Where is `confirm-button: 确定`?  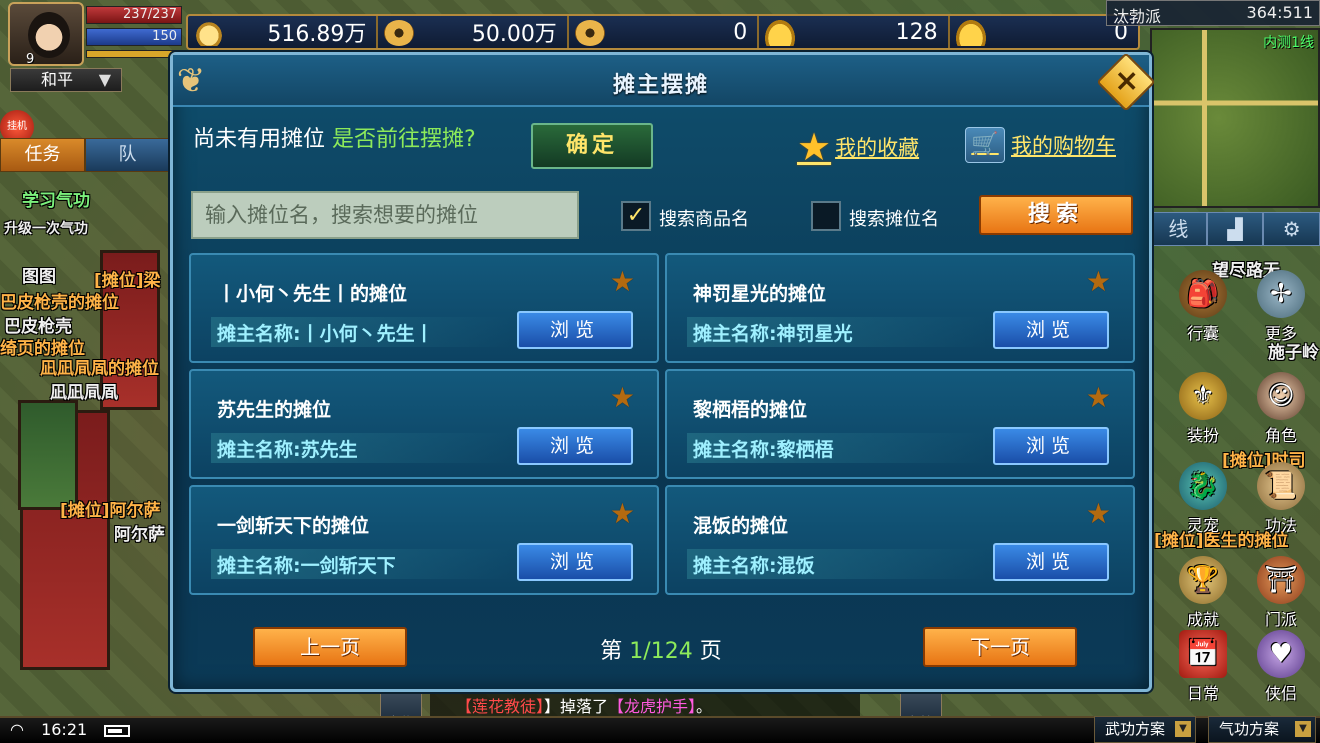 confirm-button: 确定 is located at coordinates (592, 146).